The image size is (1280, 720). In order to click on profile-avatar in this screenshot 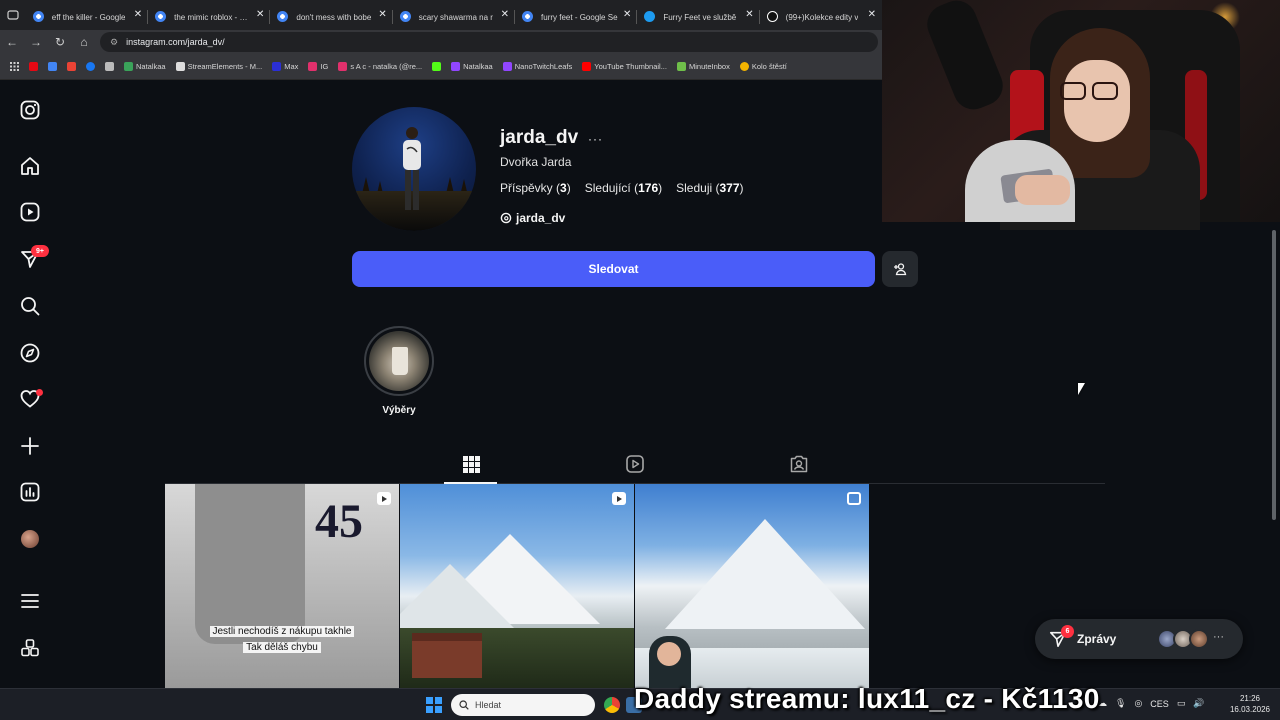, I will do `click(30, 539)`.